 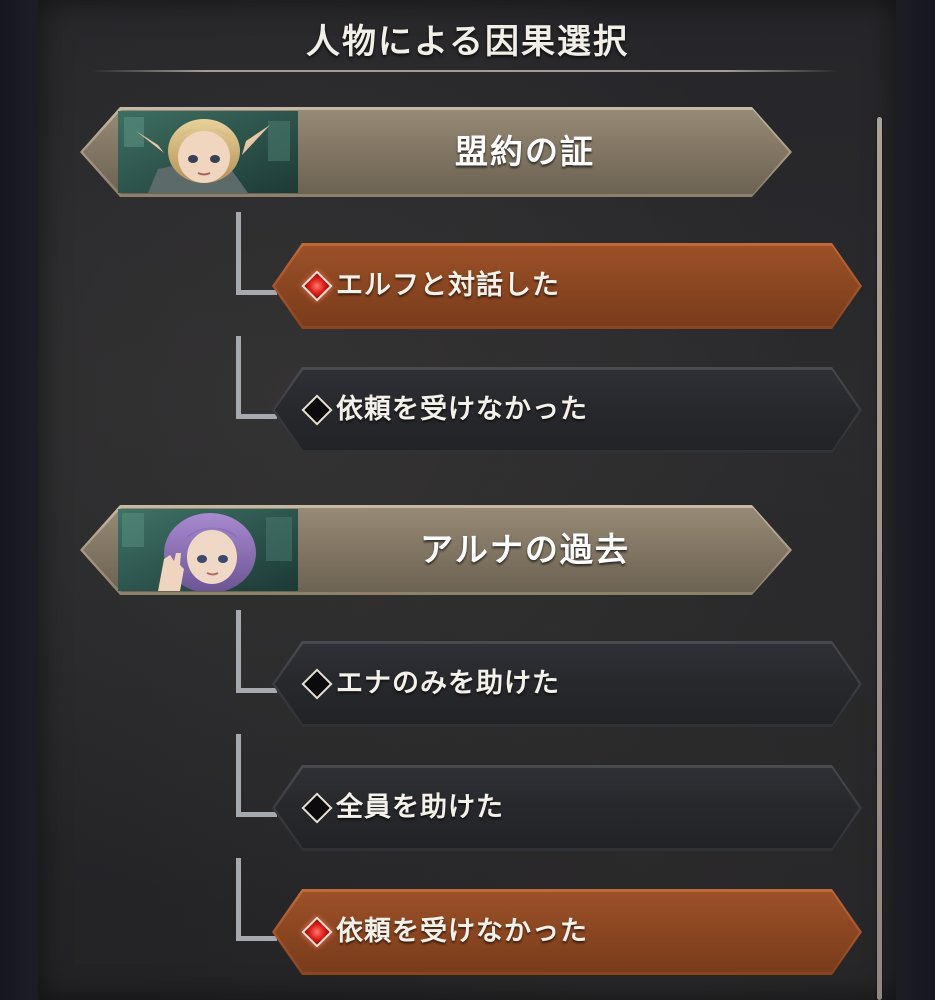 I want to click on option-talked-with-elf: エルフと対話した, so click(x=567, y=286).